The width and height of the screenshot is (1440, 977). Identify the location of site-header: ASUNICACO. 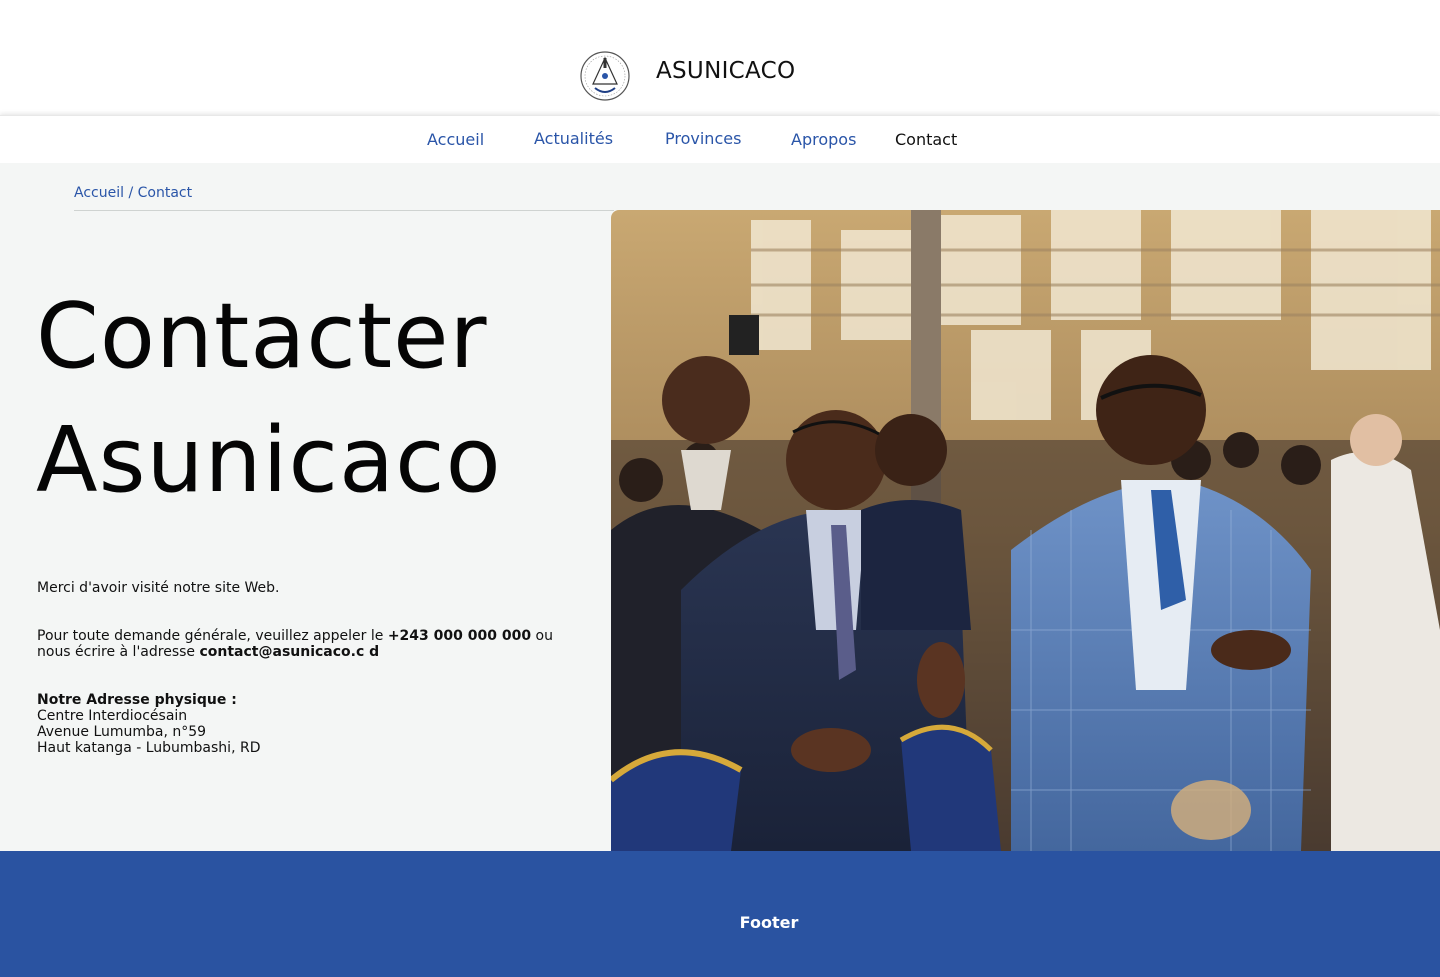
(720, 57).